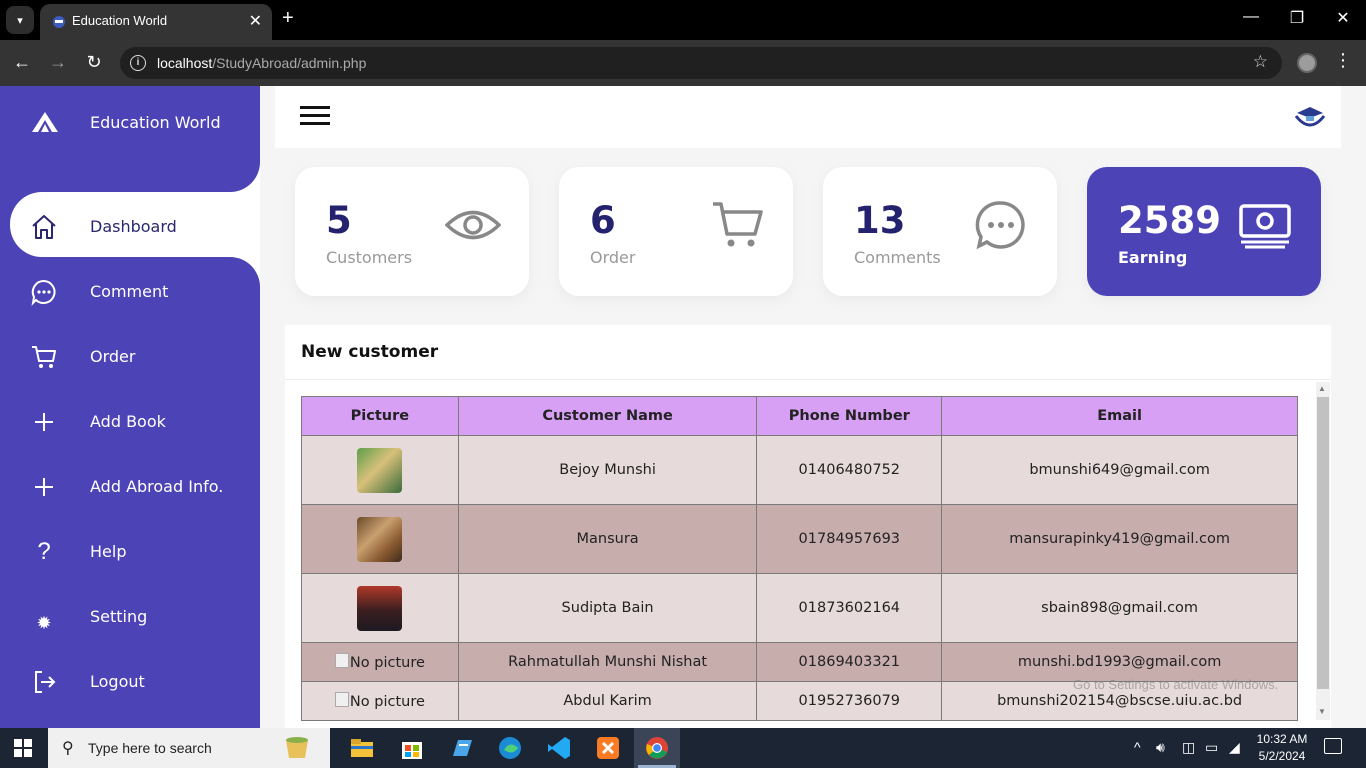  I want to click on phone-cell: 01869403321, so click(849, 662).